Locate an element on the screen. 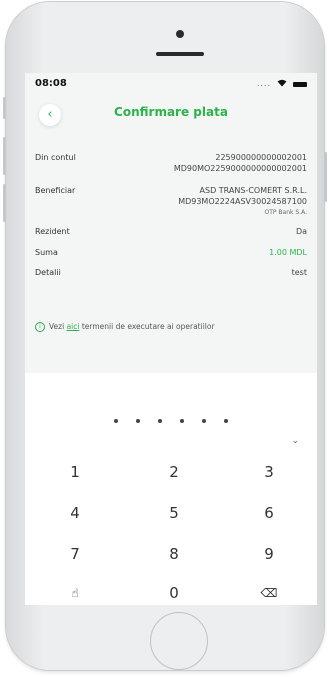  pin-indicator is located at coordinates (171, 417).